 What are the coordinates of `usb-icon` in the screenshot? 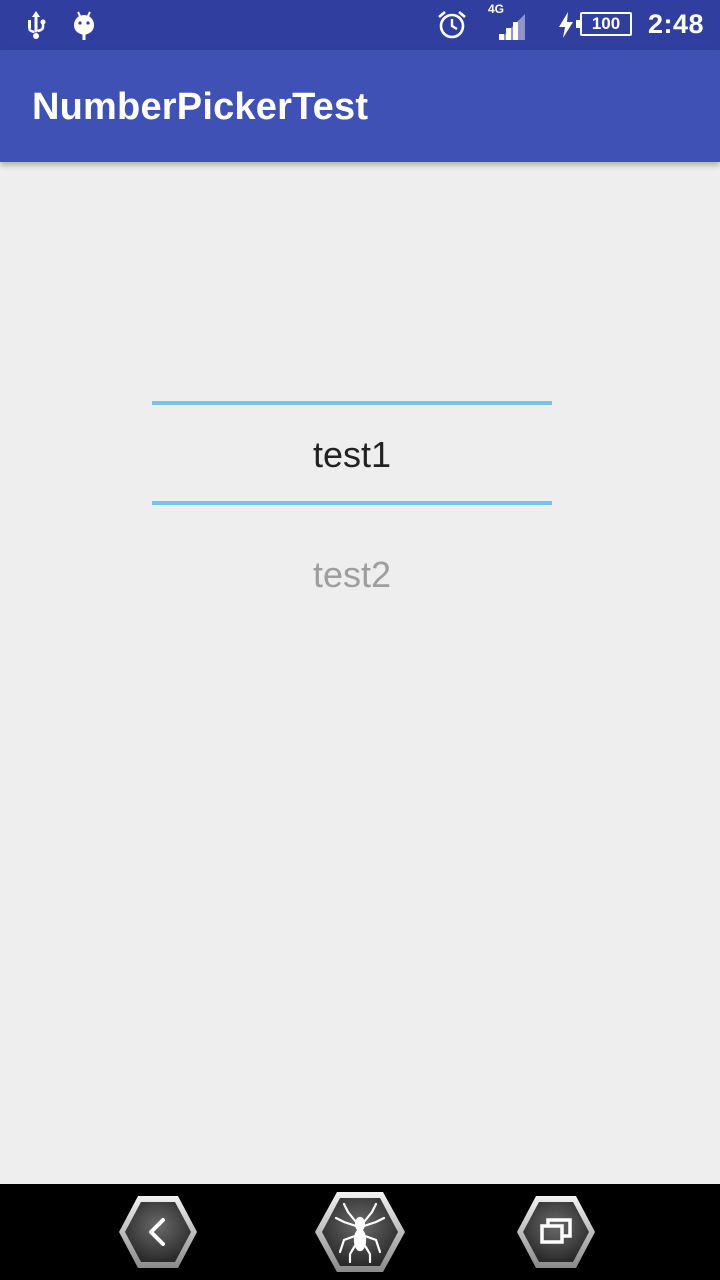 It's located at (36, 25).